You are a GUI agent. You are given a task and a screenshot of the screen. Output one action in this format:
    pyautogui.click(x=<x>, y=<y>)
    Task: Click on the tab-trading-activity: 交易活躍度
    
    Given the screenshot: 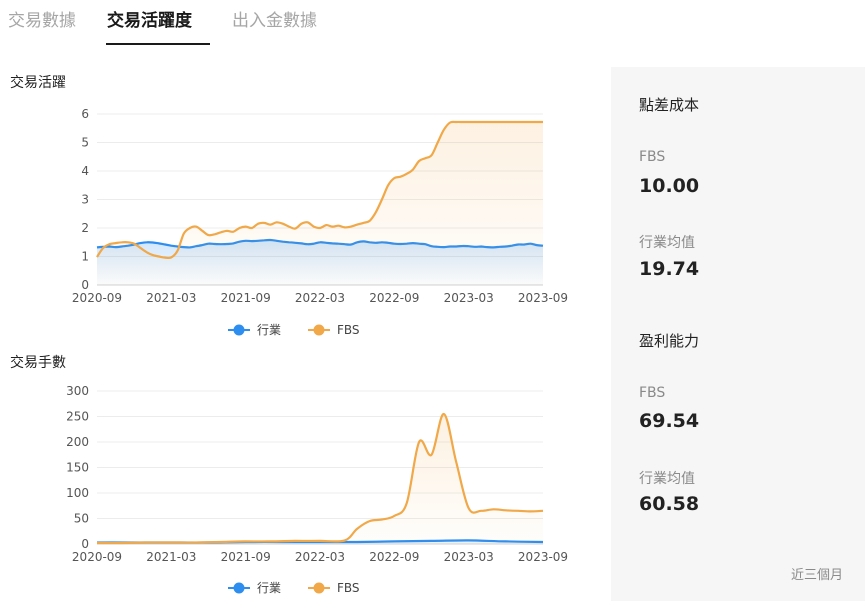 What is the action you would take?
    pyautogui.click(x=149, y=18)
    